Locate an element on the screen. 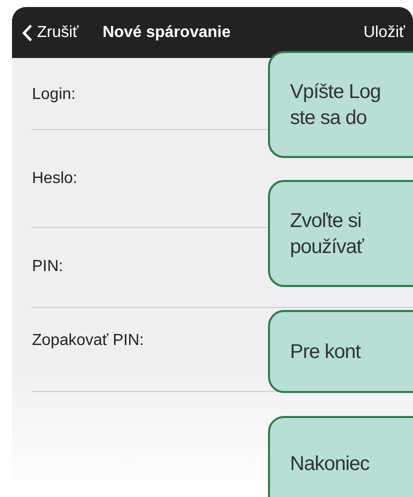 The height and width of the screenshot is (497, 413). screen-title: Nové spárovanie is located at coordinates (167, 33).